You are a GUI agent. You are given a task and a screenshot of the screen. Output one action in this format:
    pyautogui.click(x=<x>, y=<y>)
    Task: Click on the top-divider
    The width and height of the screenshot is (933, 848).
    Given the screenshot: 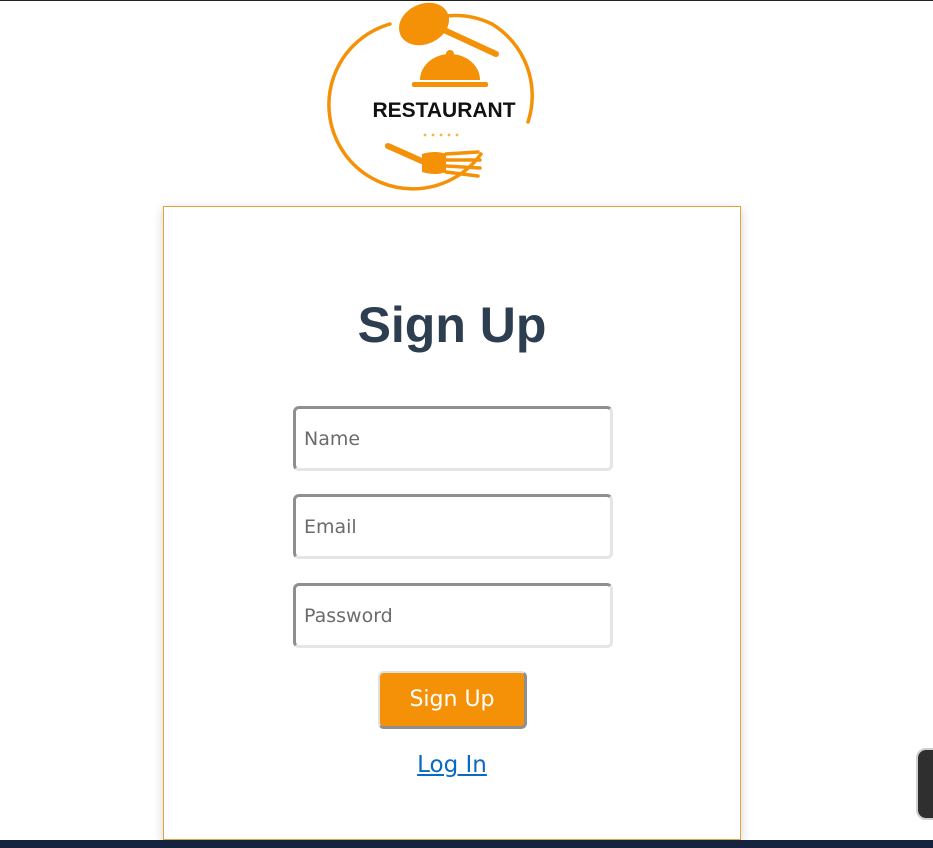 What is the action you would take?
    pyautogui.click(x=466, y=0)
    